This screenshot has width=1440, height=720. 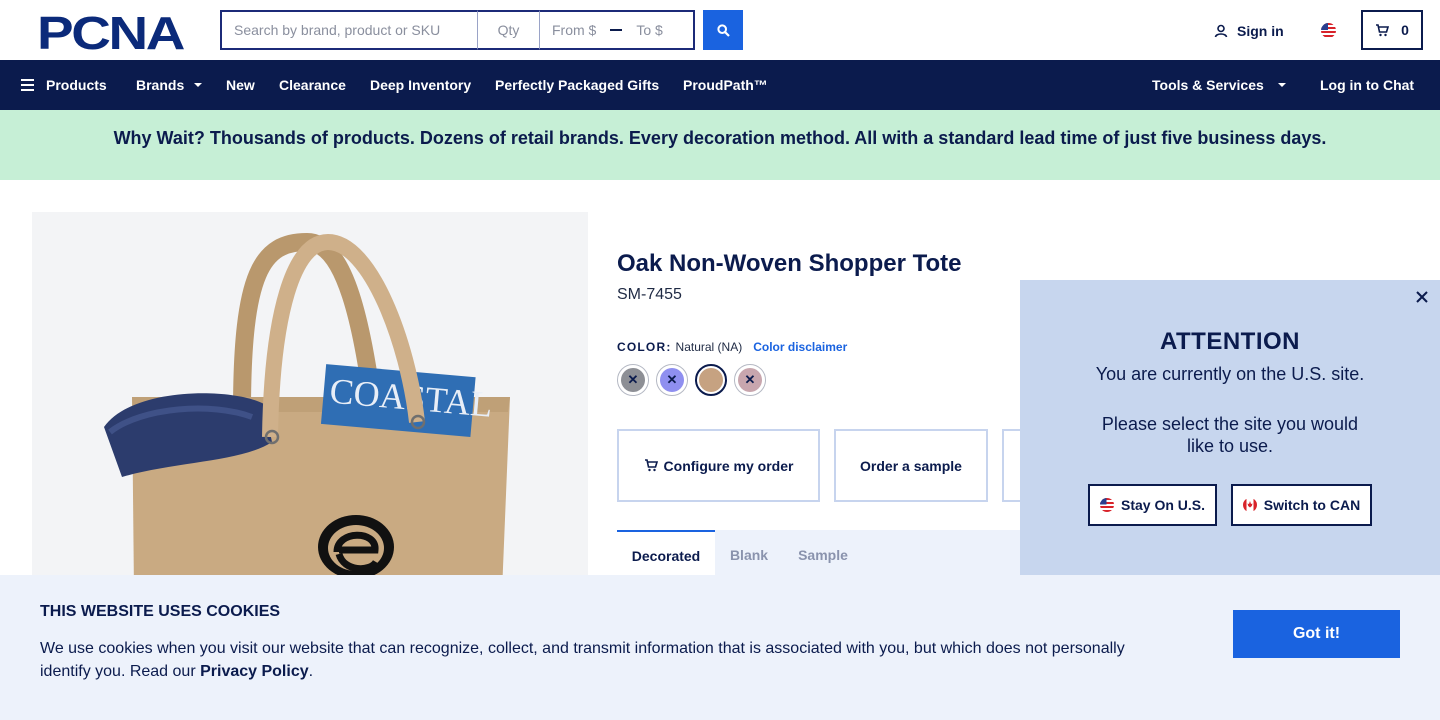 I want to click on color-value: Natural (NA), so click(x=709, y=347).